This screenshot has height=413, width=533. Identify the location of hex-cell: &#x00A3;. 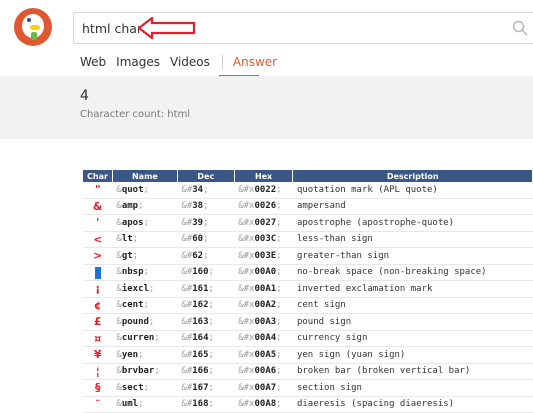
(263, 322).